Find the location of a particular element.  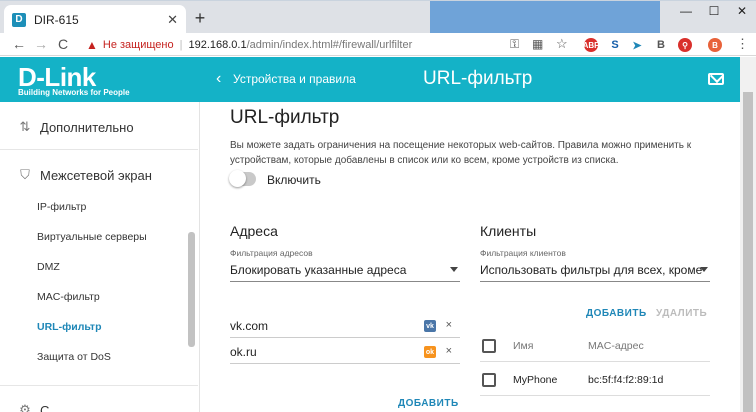

client-filter-label: Фильтрация клиентов is located at coordinates (523, 253).